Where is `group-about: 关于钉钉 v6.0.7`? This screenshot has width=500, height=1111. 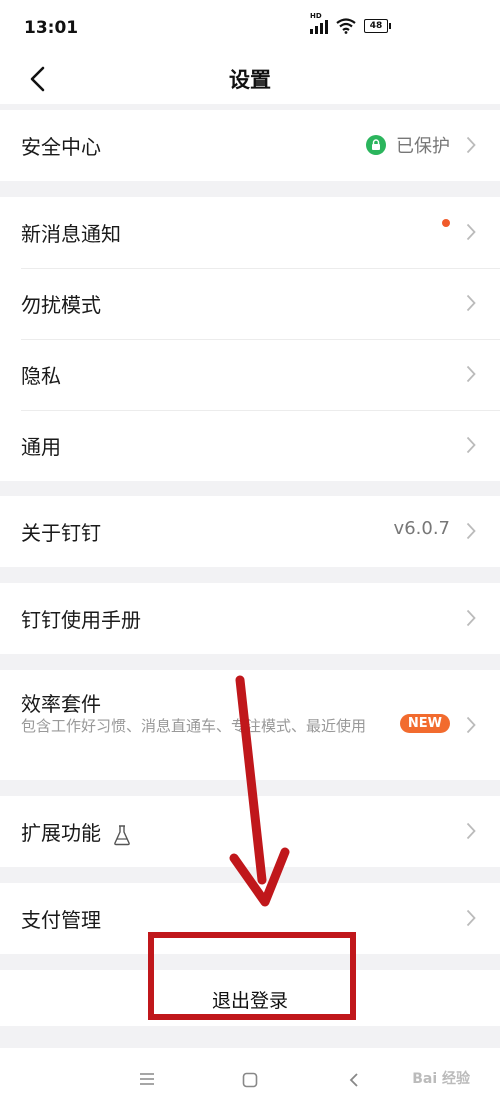 group-about: 关于钉钉 v6.0.7 is located at coordinates (250, 531).